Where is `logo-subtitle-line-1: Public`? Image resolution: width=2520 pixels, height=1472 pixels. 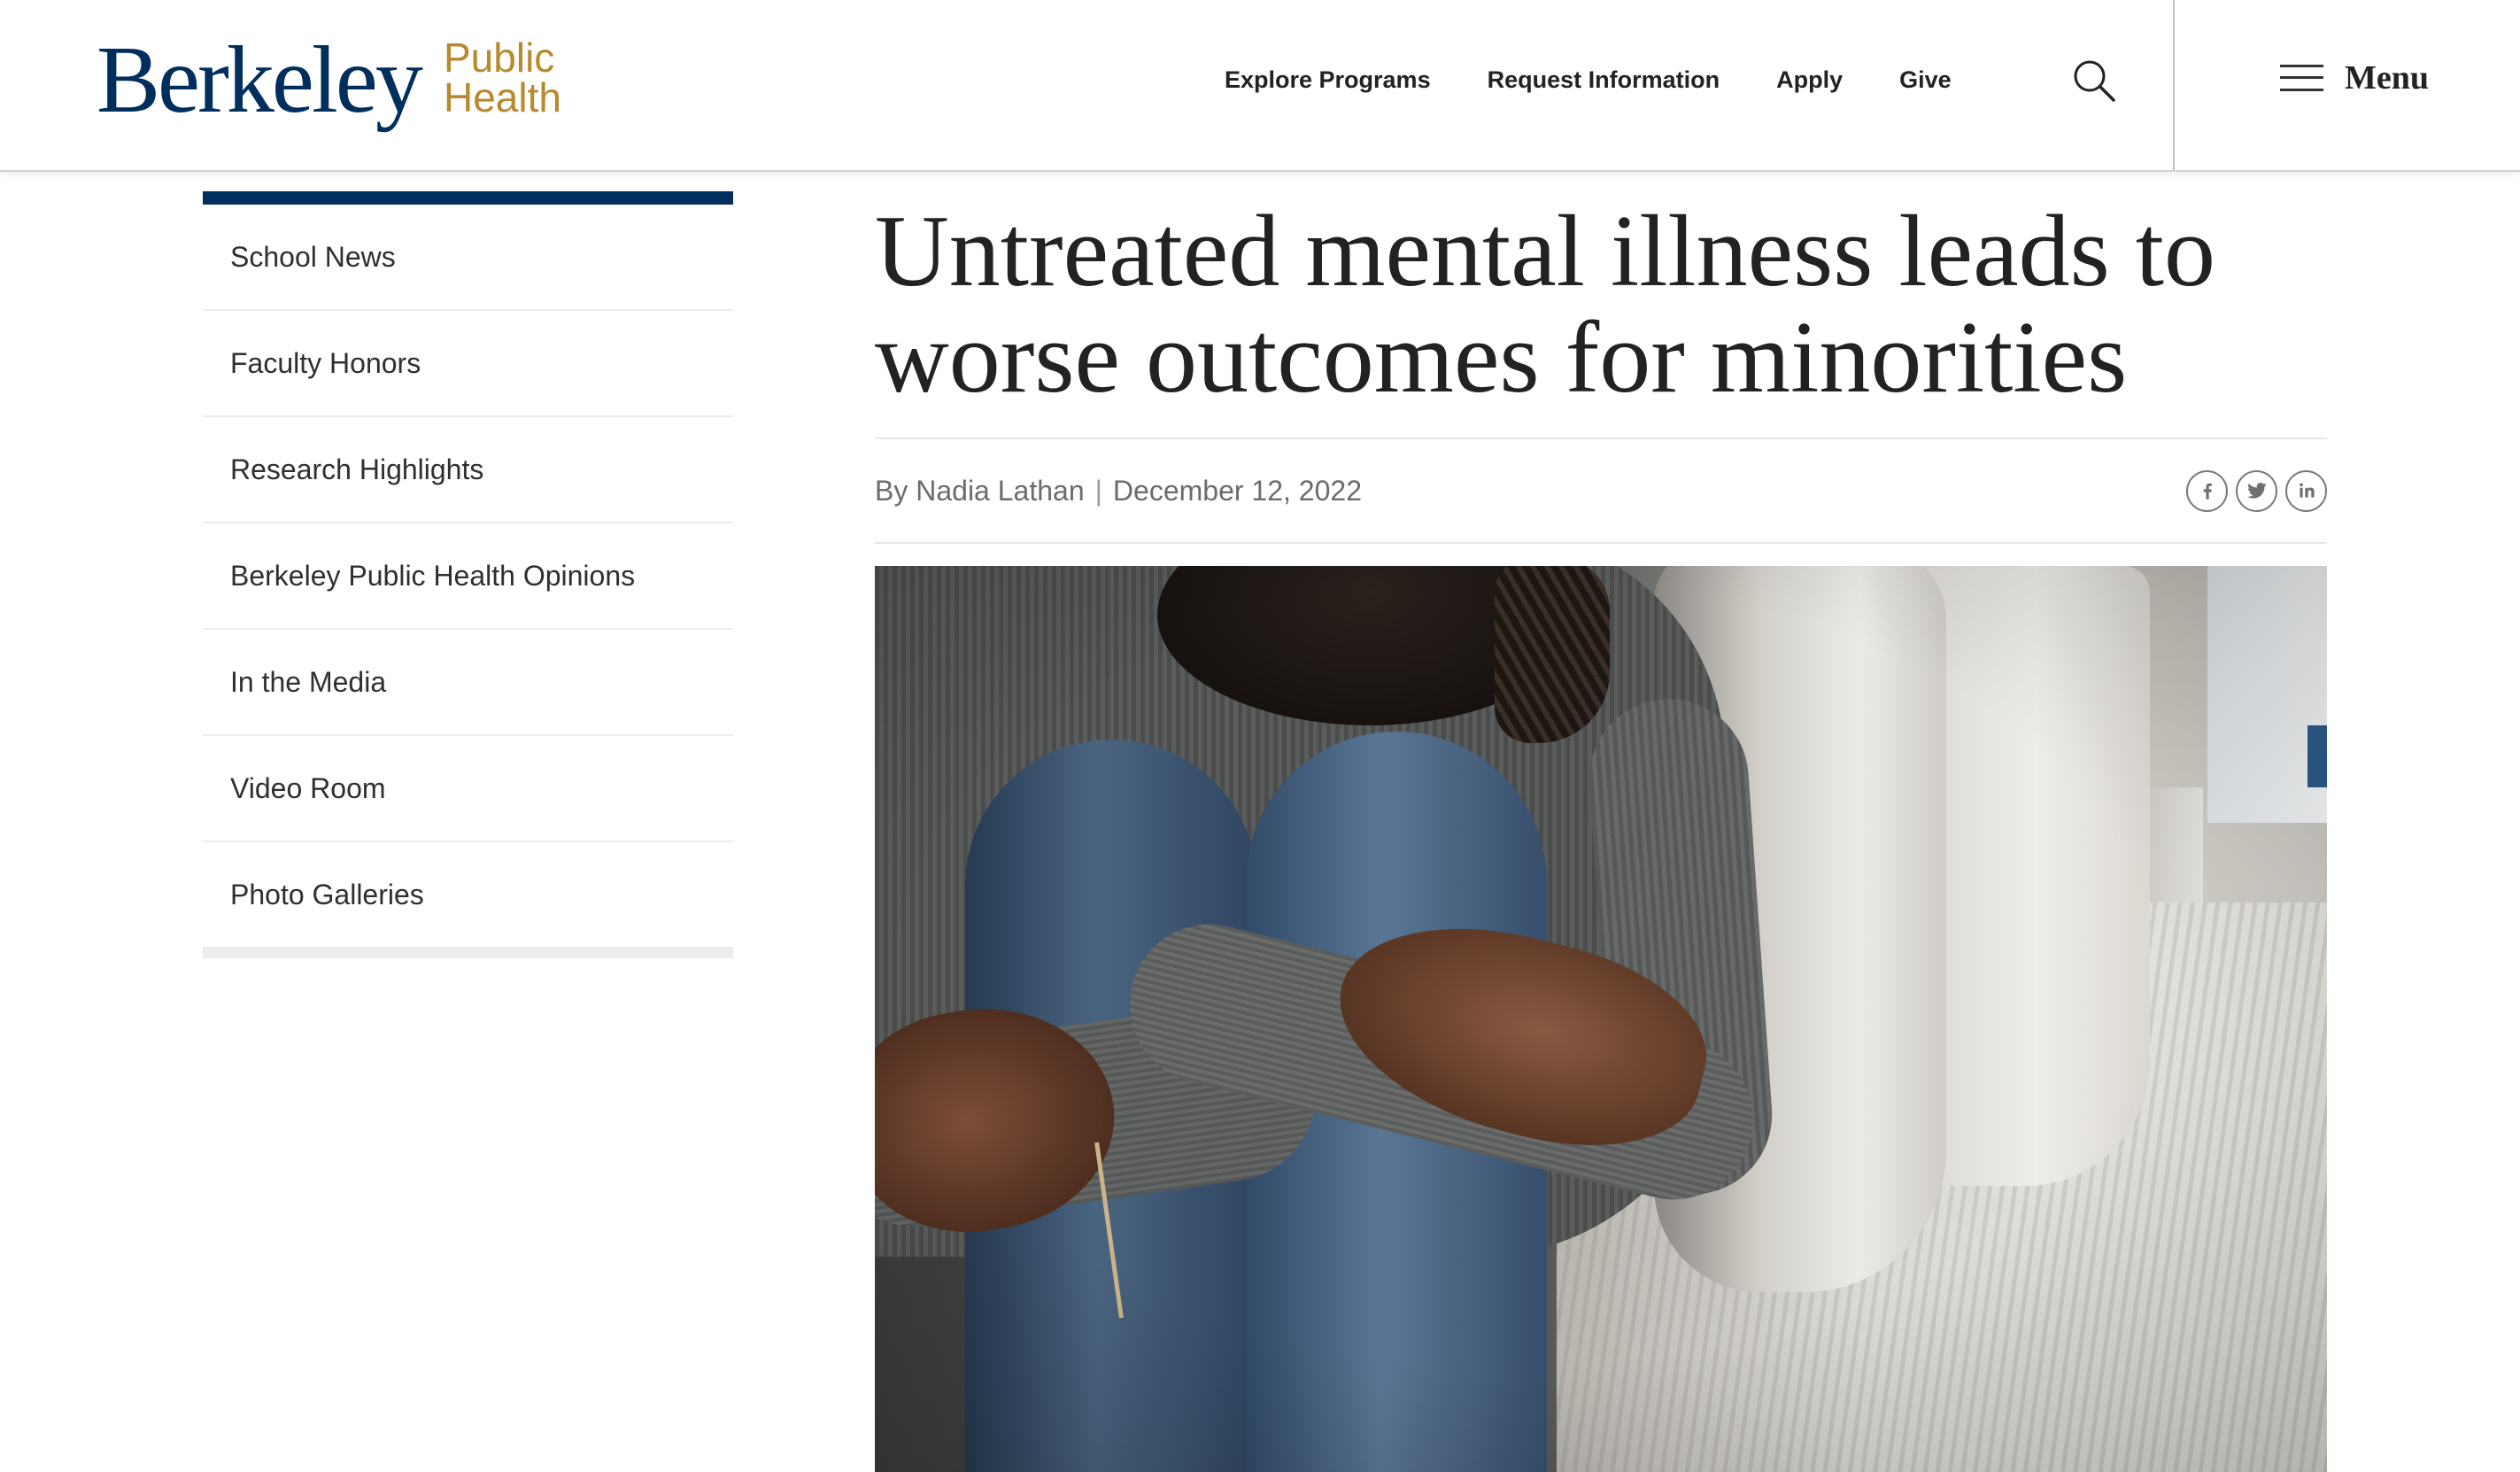
logo-subtitle-line-1: Public is located at coordinates (499, 58).